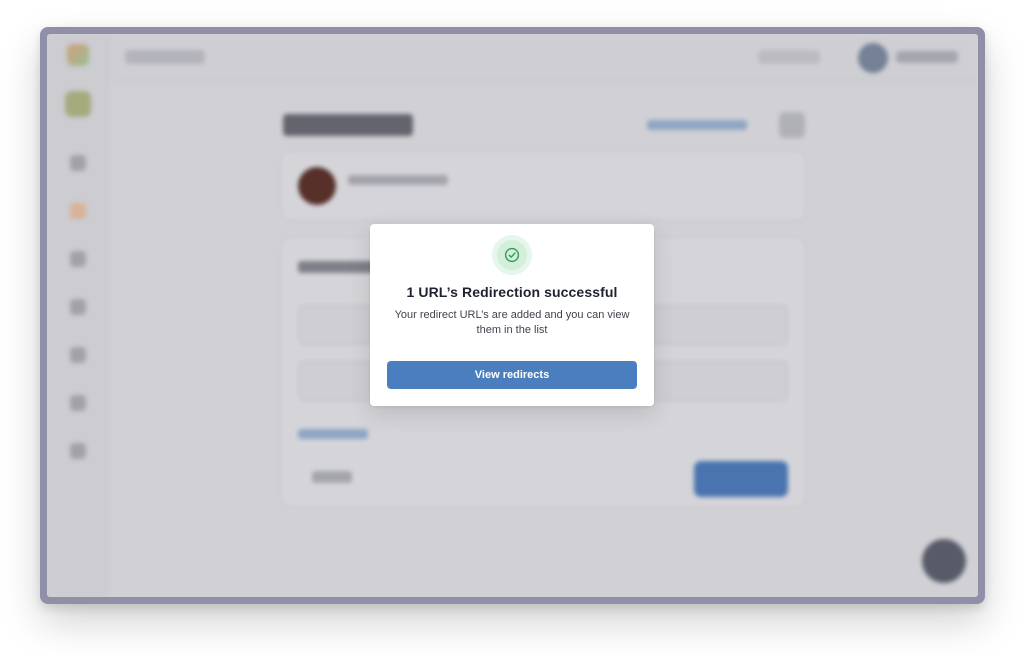  I want to click on success-icon-ring, so click(512, 255).